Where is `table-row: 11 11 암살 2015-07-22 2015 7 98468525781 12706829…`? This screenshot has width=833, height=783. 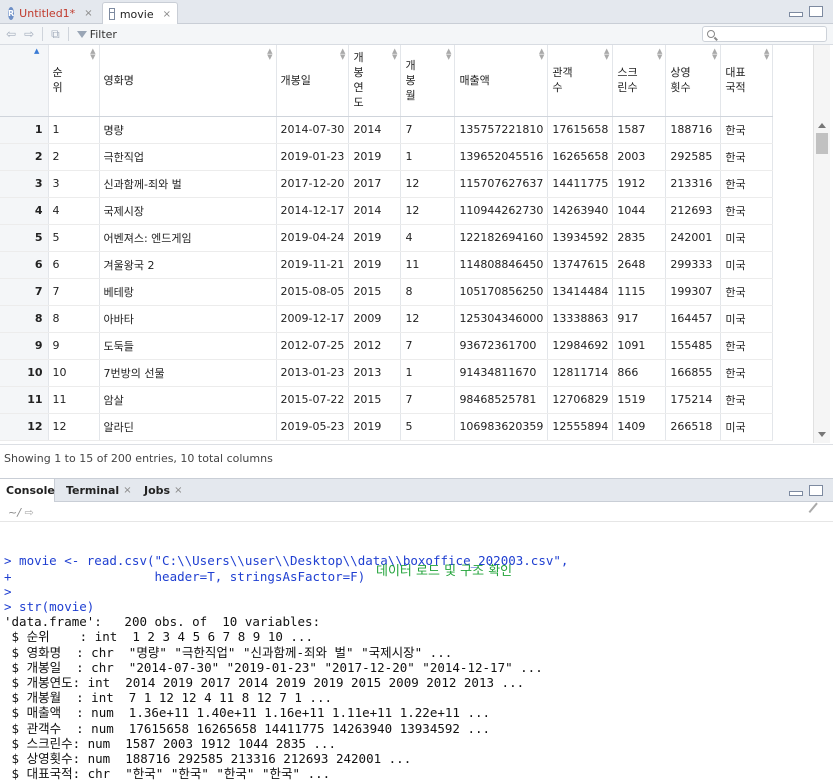
table-row: 11 11 암살 2015-07-22 2015 7 98468525781 12706829… is located at coordinates (387, 400).